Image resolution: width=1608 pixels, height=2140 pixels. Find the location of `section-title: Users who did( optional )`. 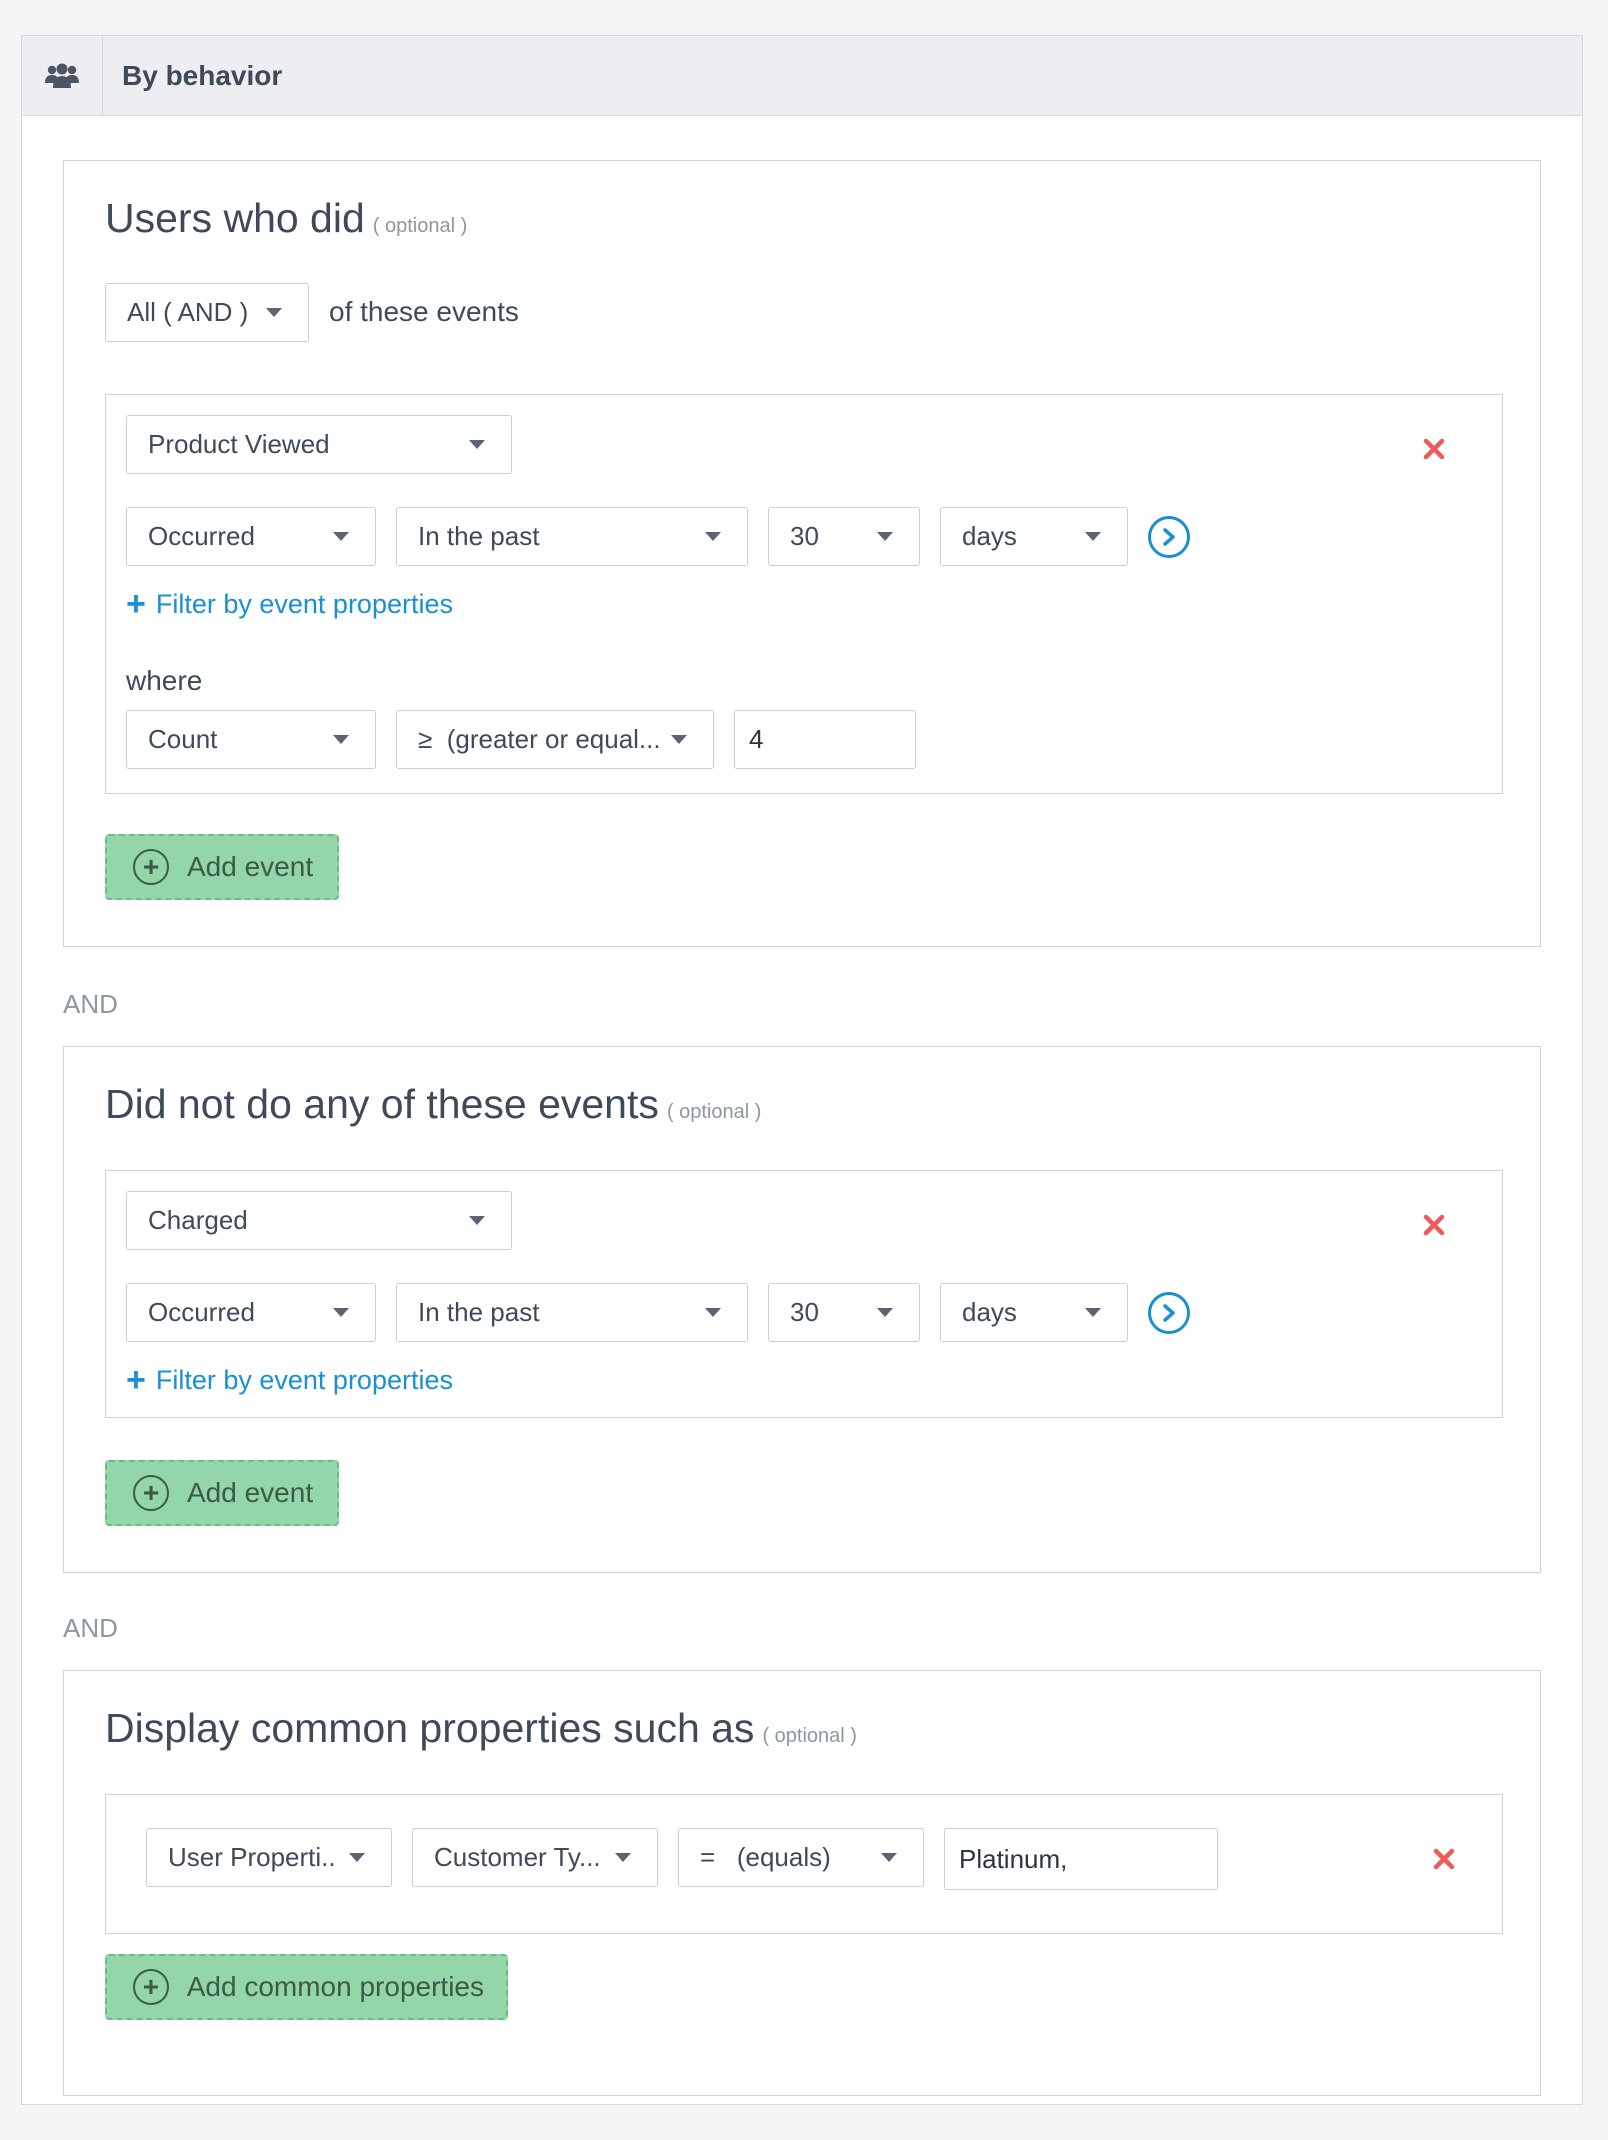

section-title: Users who did( optional ) is located at coordinates (286, 218).